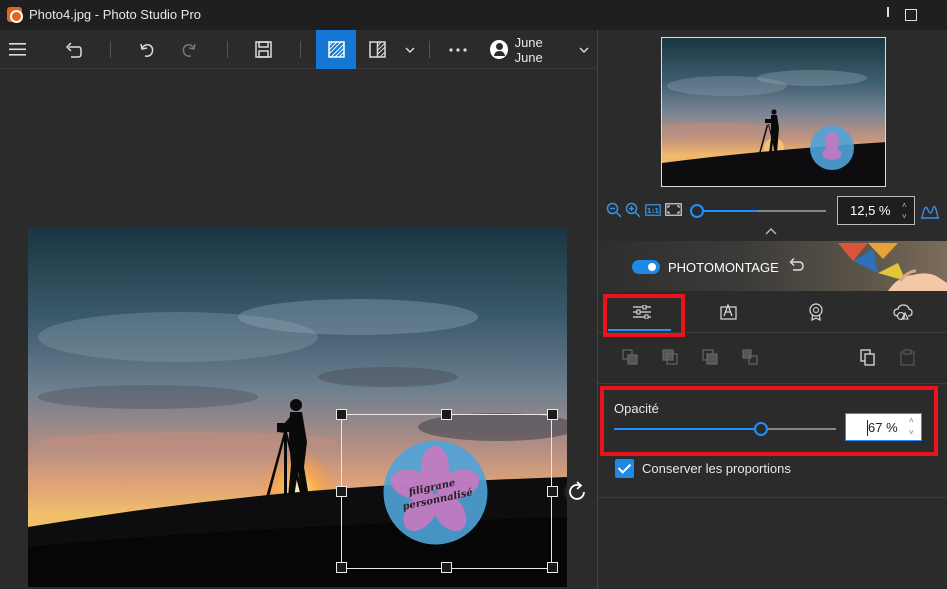  Describe the element at coordinates (912, 15) in the screenshot. I see `maximize-button` at that location.